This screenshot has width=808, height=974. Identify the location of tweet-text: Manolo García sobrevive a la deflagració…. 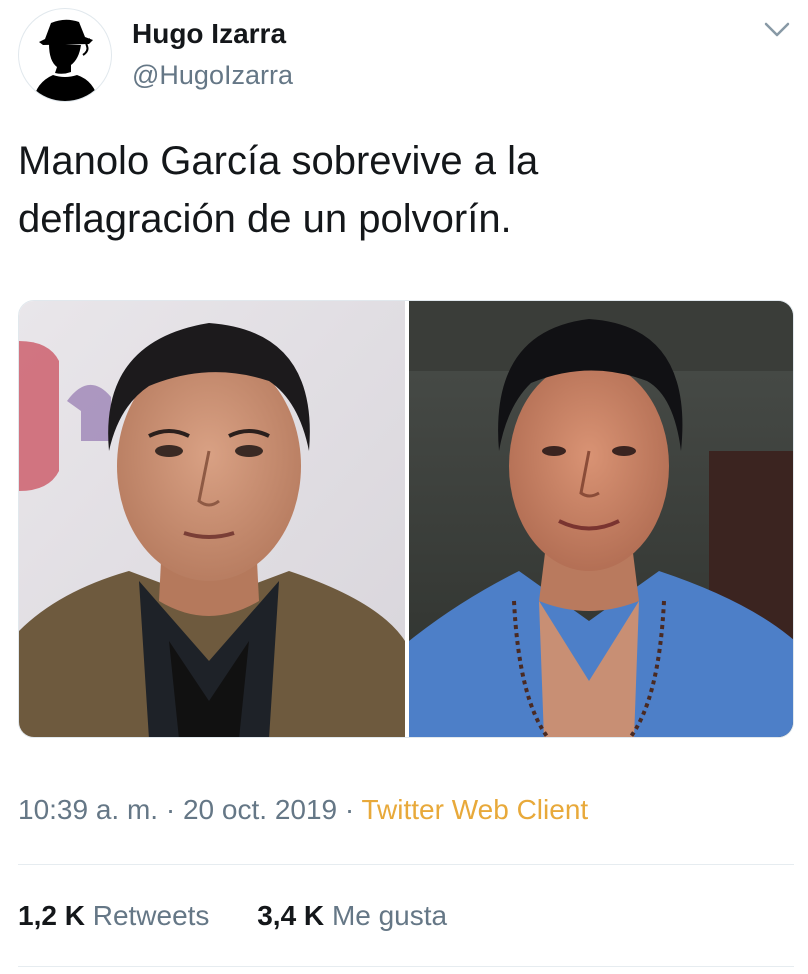
(403, 190).